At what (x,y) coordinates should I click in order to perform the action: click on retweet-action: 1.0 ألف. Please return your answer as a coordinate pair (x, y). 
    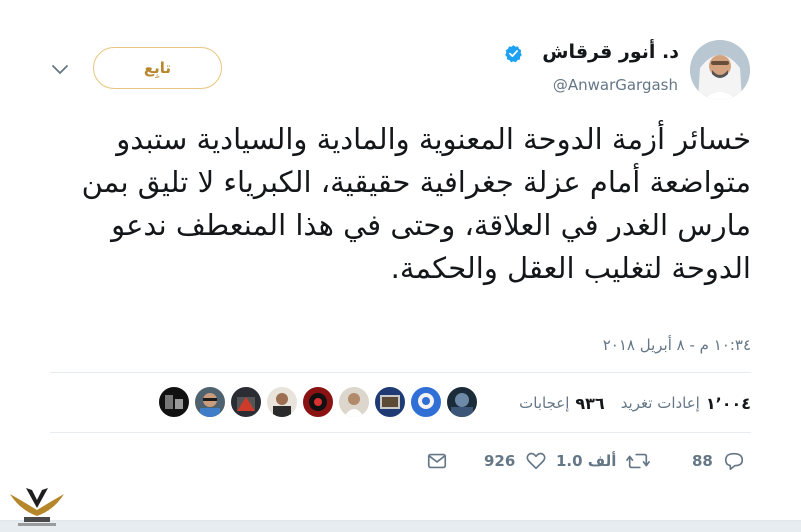
    Looking at the image, I should click on (603, 461).